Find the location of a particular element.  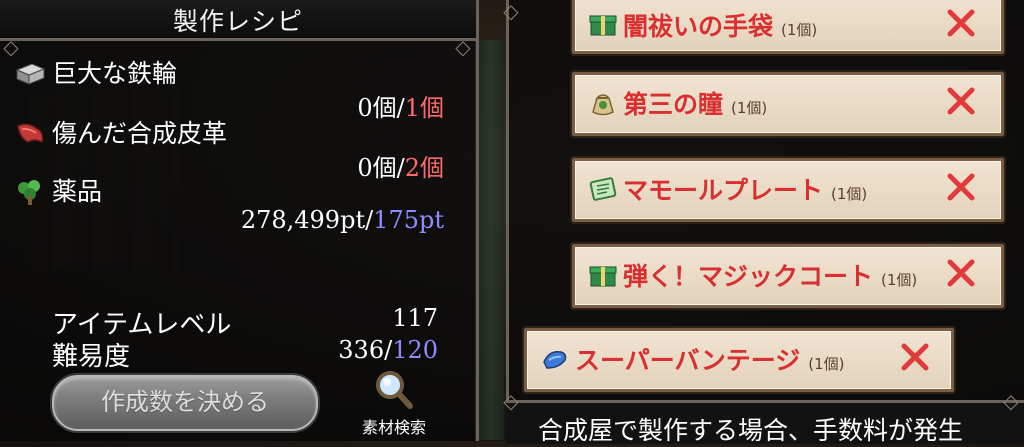

difficulty-value: 336/120 is located at coordinates (388, 350).